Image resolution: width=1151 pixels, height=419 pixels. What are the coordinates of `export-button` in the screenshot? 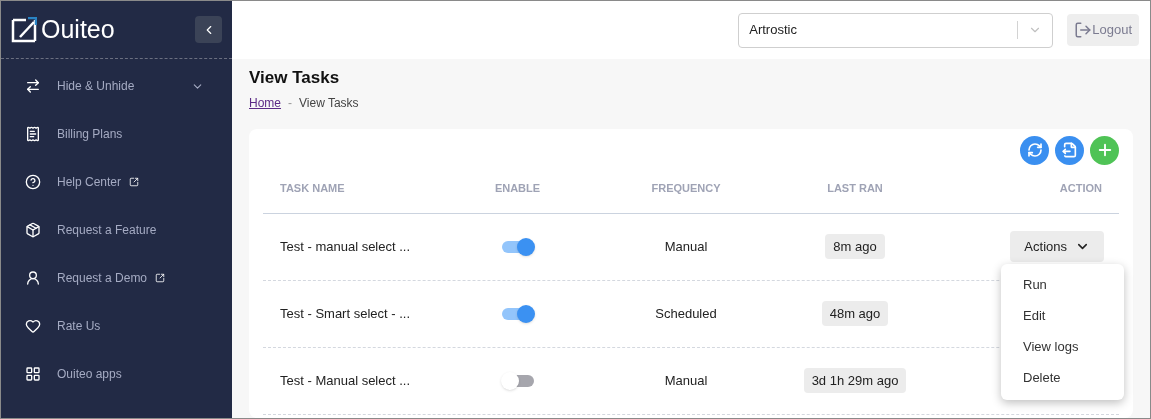 It's located at (1069, 150).